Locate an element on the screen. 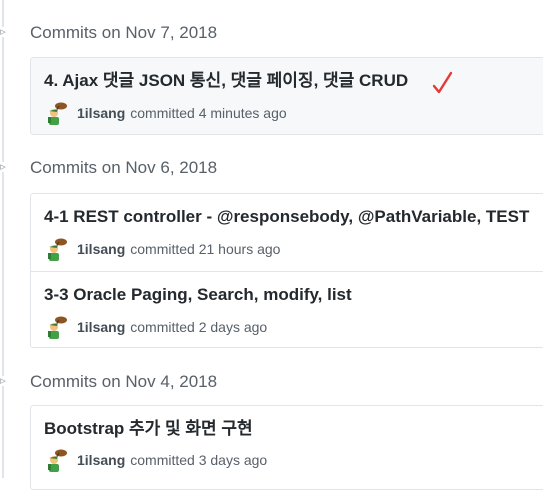  commit-message-link: 4. Ajax 댓글 JSON 통신, 댓글 페이징, 댓글 CRUD is located at coordinates (226, 81).